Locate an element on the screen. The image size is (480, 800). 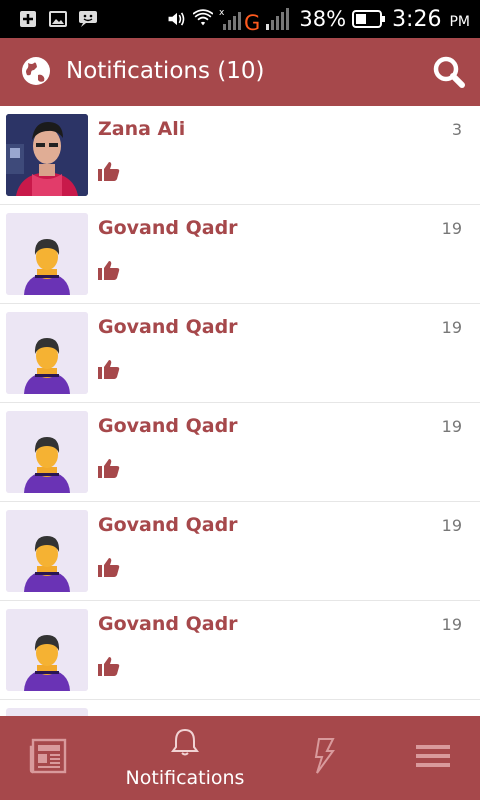
search-icon is located at coordinates (449, 72).